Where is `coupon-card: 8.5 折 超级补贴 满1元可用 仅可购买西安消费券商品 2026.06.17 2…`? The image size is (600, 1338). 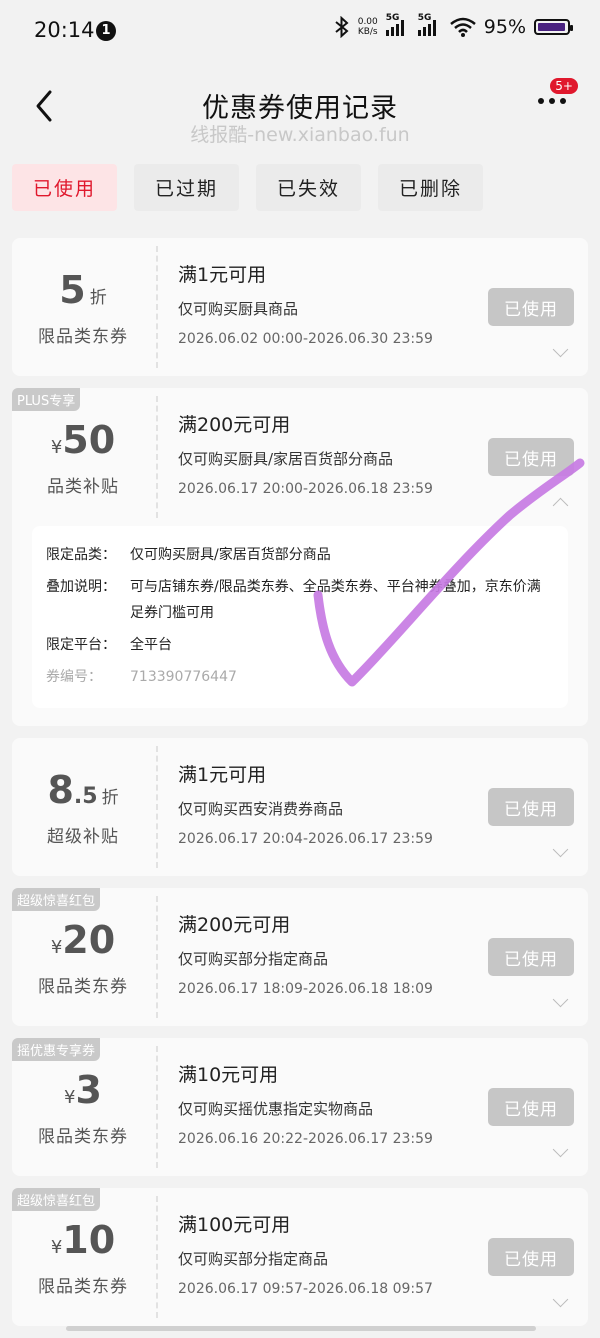 coupon-card: 8.5 折 超级补贴 满1元可用 仅可购买西安消费券商品 2026.06.17 2… is located at coordinates (300, 807).